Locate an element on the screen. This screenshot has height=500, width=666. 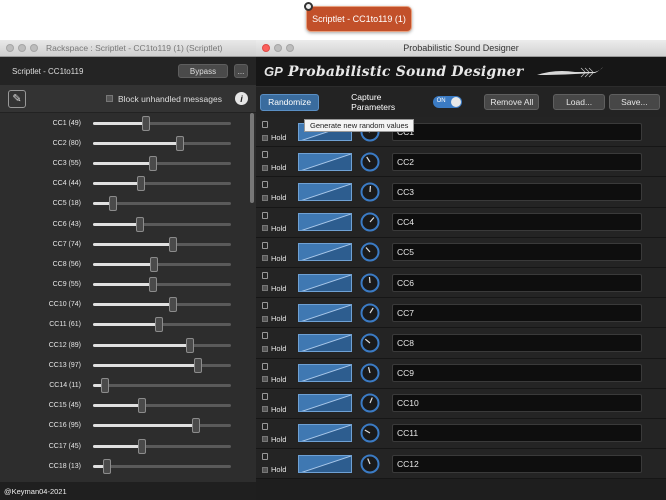
minimize-window-icon is located at coordinates (22, 48).